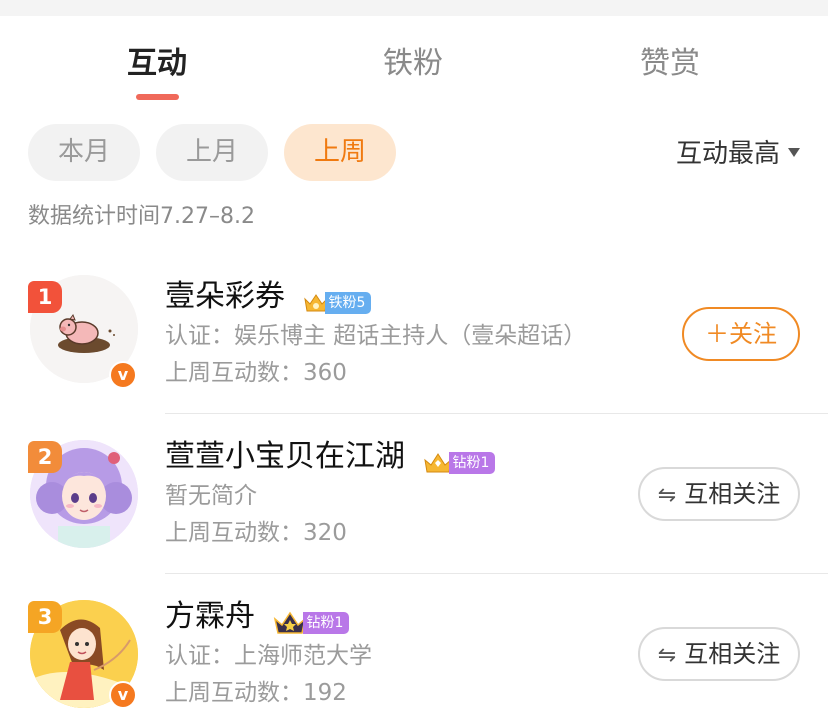  I want to click on filter-last-week: 上周, so click(340, 152).